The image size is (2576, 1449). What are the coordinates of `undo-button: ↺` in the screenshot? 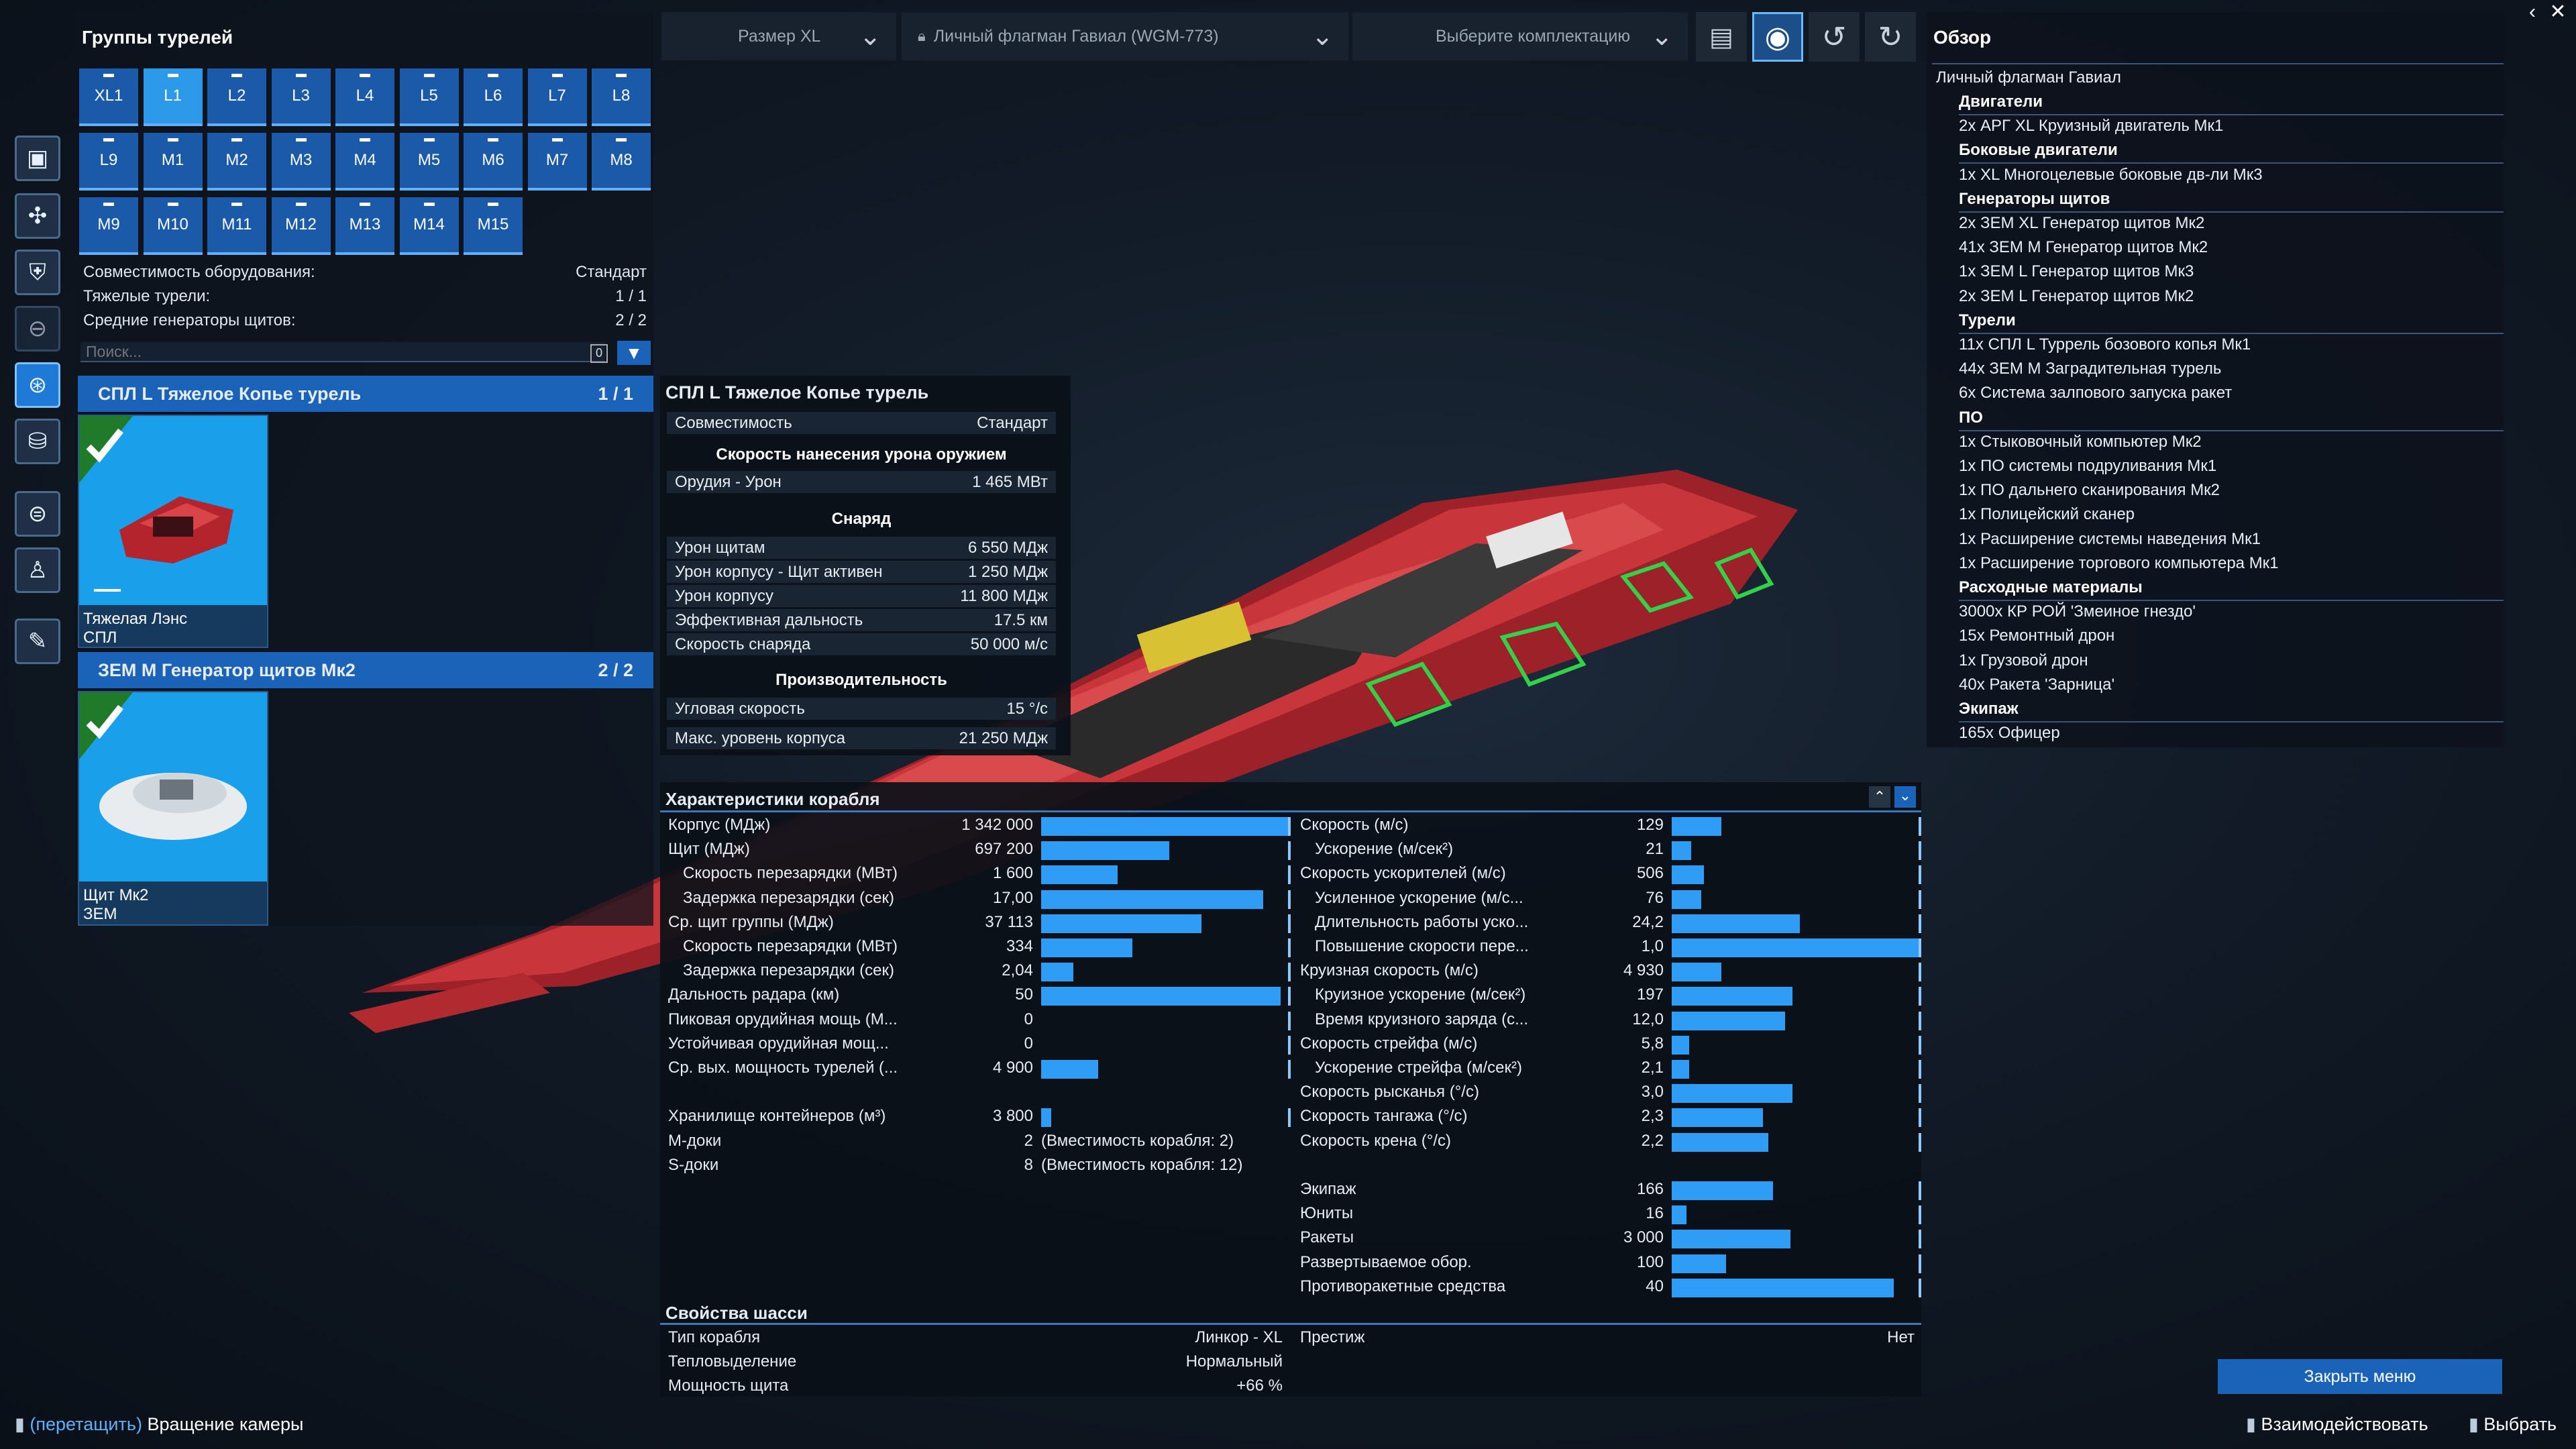 It's located at (1834, 37).